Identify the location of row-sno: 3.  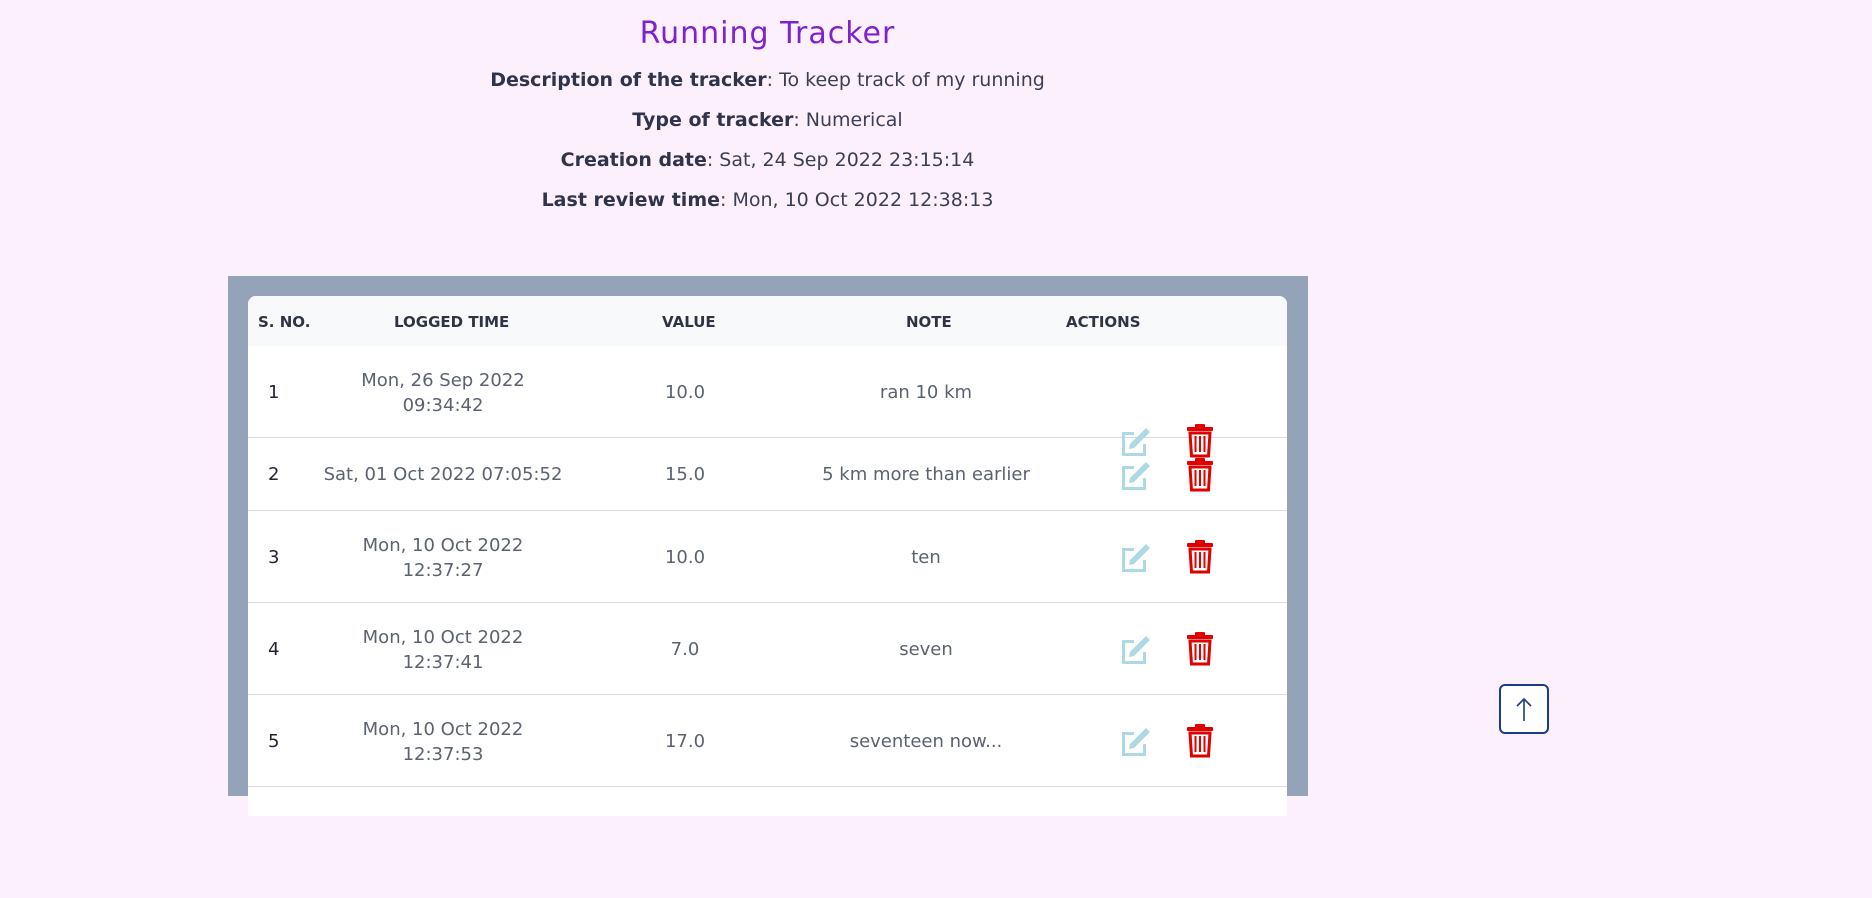
(274, 557).